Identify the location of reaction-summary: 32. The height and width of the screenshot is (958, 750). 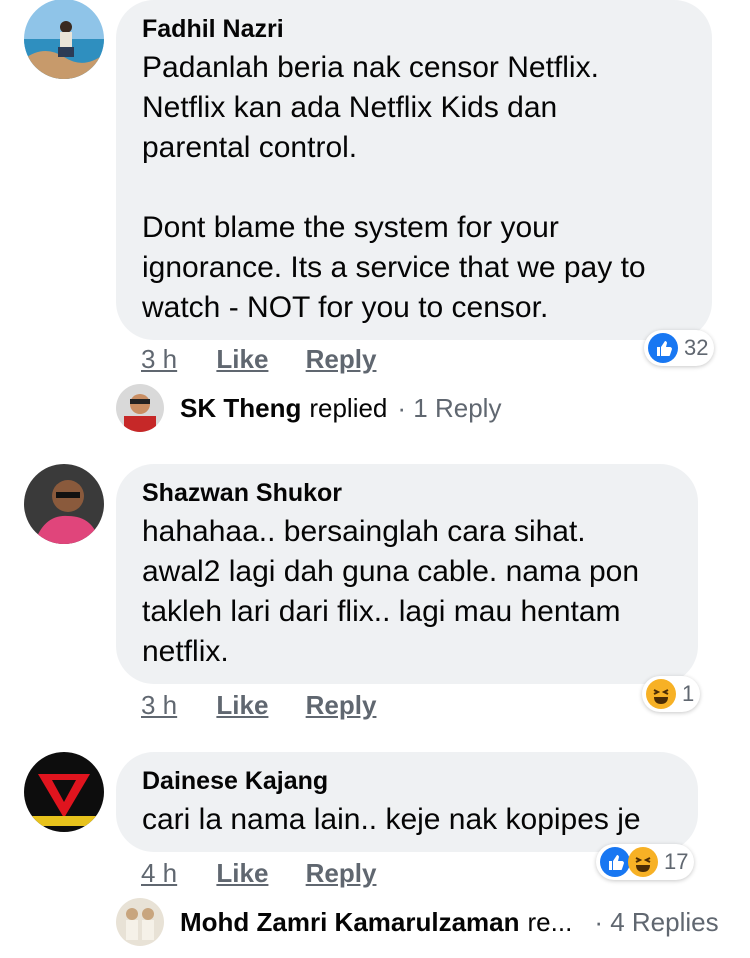
(679, 348).